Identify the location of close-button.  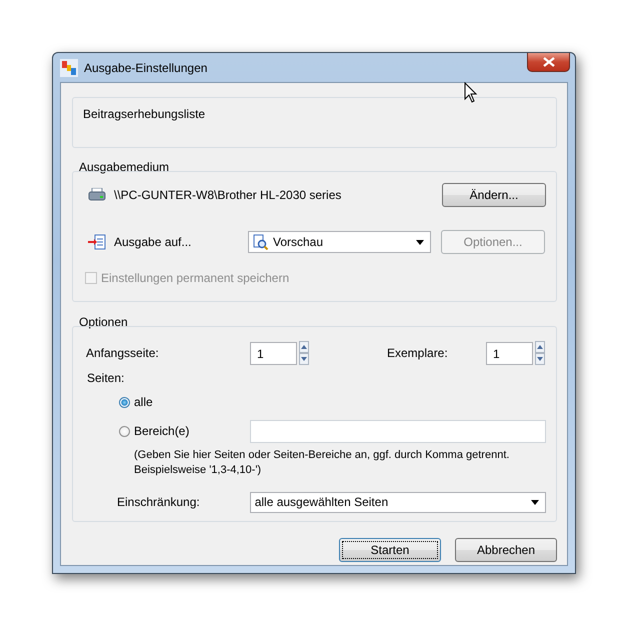
(548, 62).